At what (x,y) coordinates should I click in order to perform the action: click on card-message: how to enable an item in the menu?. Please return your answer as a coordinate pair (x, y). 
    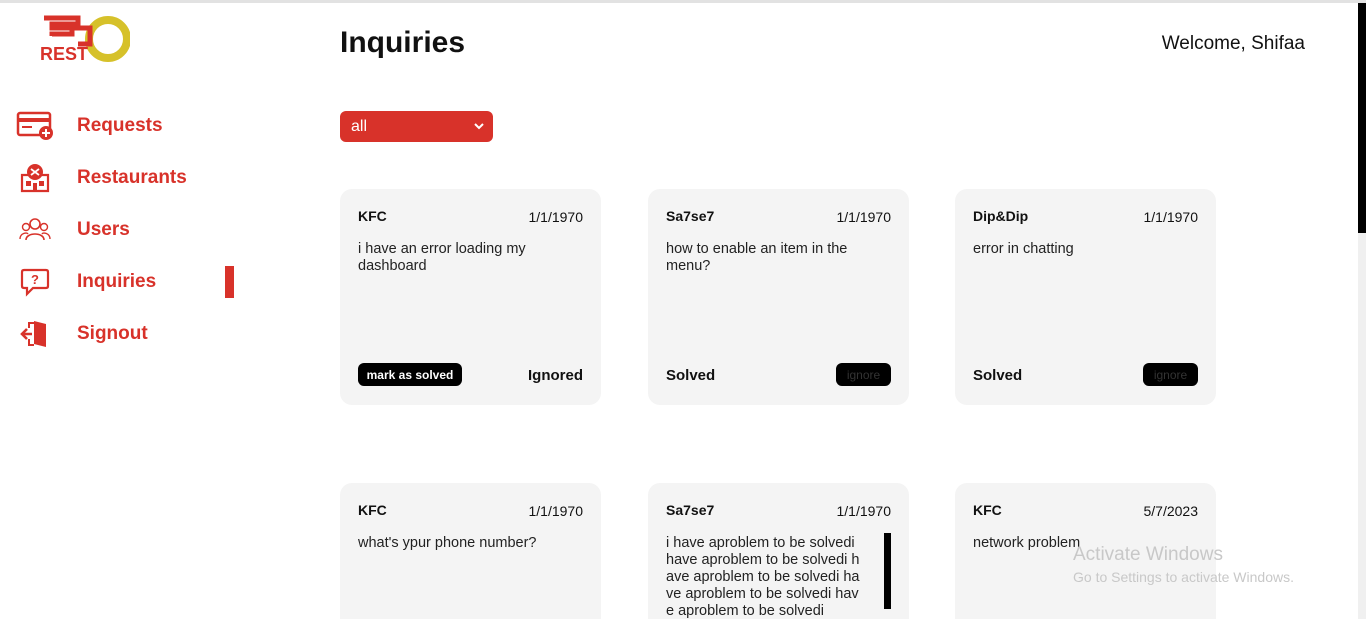
    Looking at the image, I should click on (757, 257).